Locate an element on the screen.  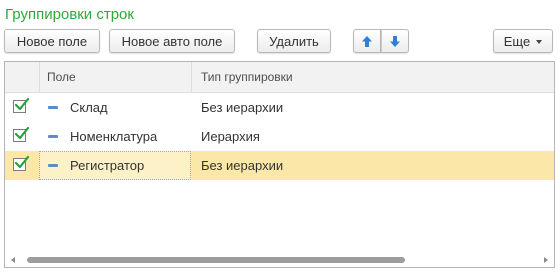
field-cell: Регистратор is located at coordinates (107, 165).